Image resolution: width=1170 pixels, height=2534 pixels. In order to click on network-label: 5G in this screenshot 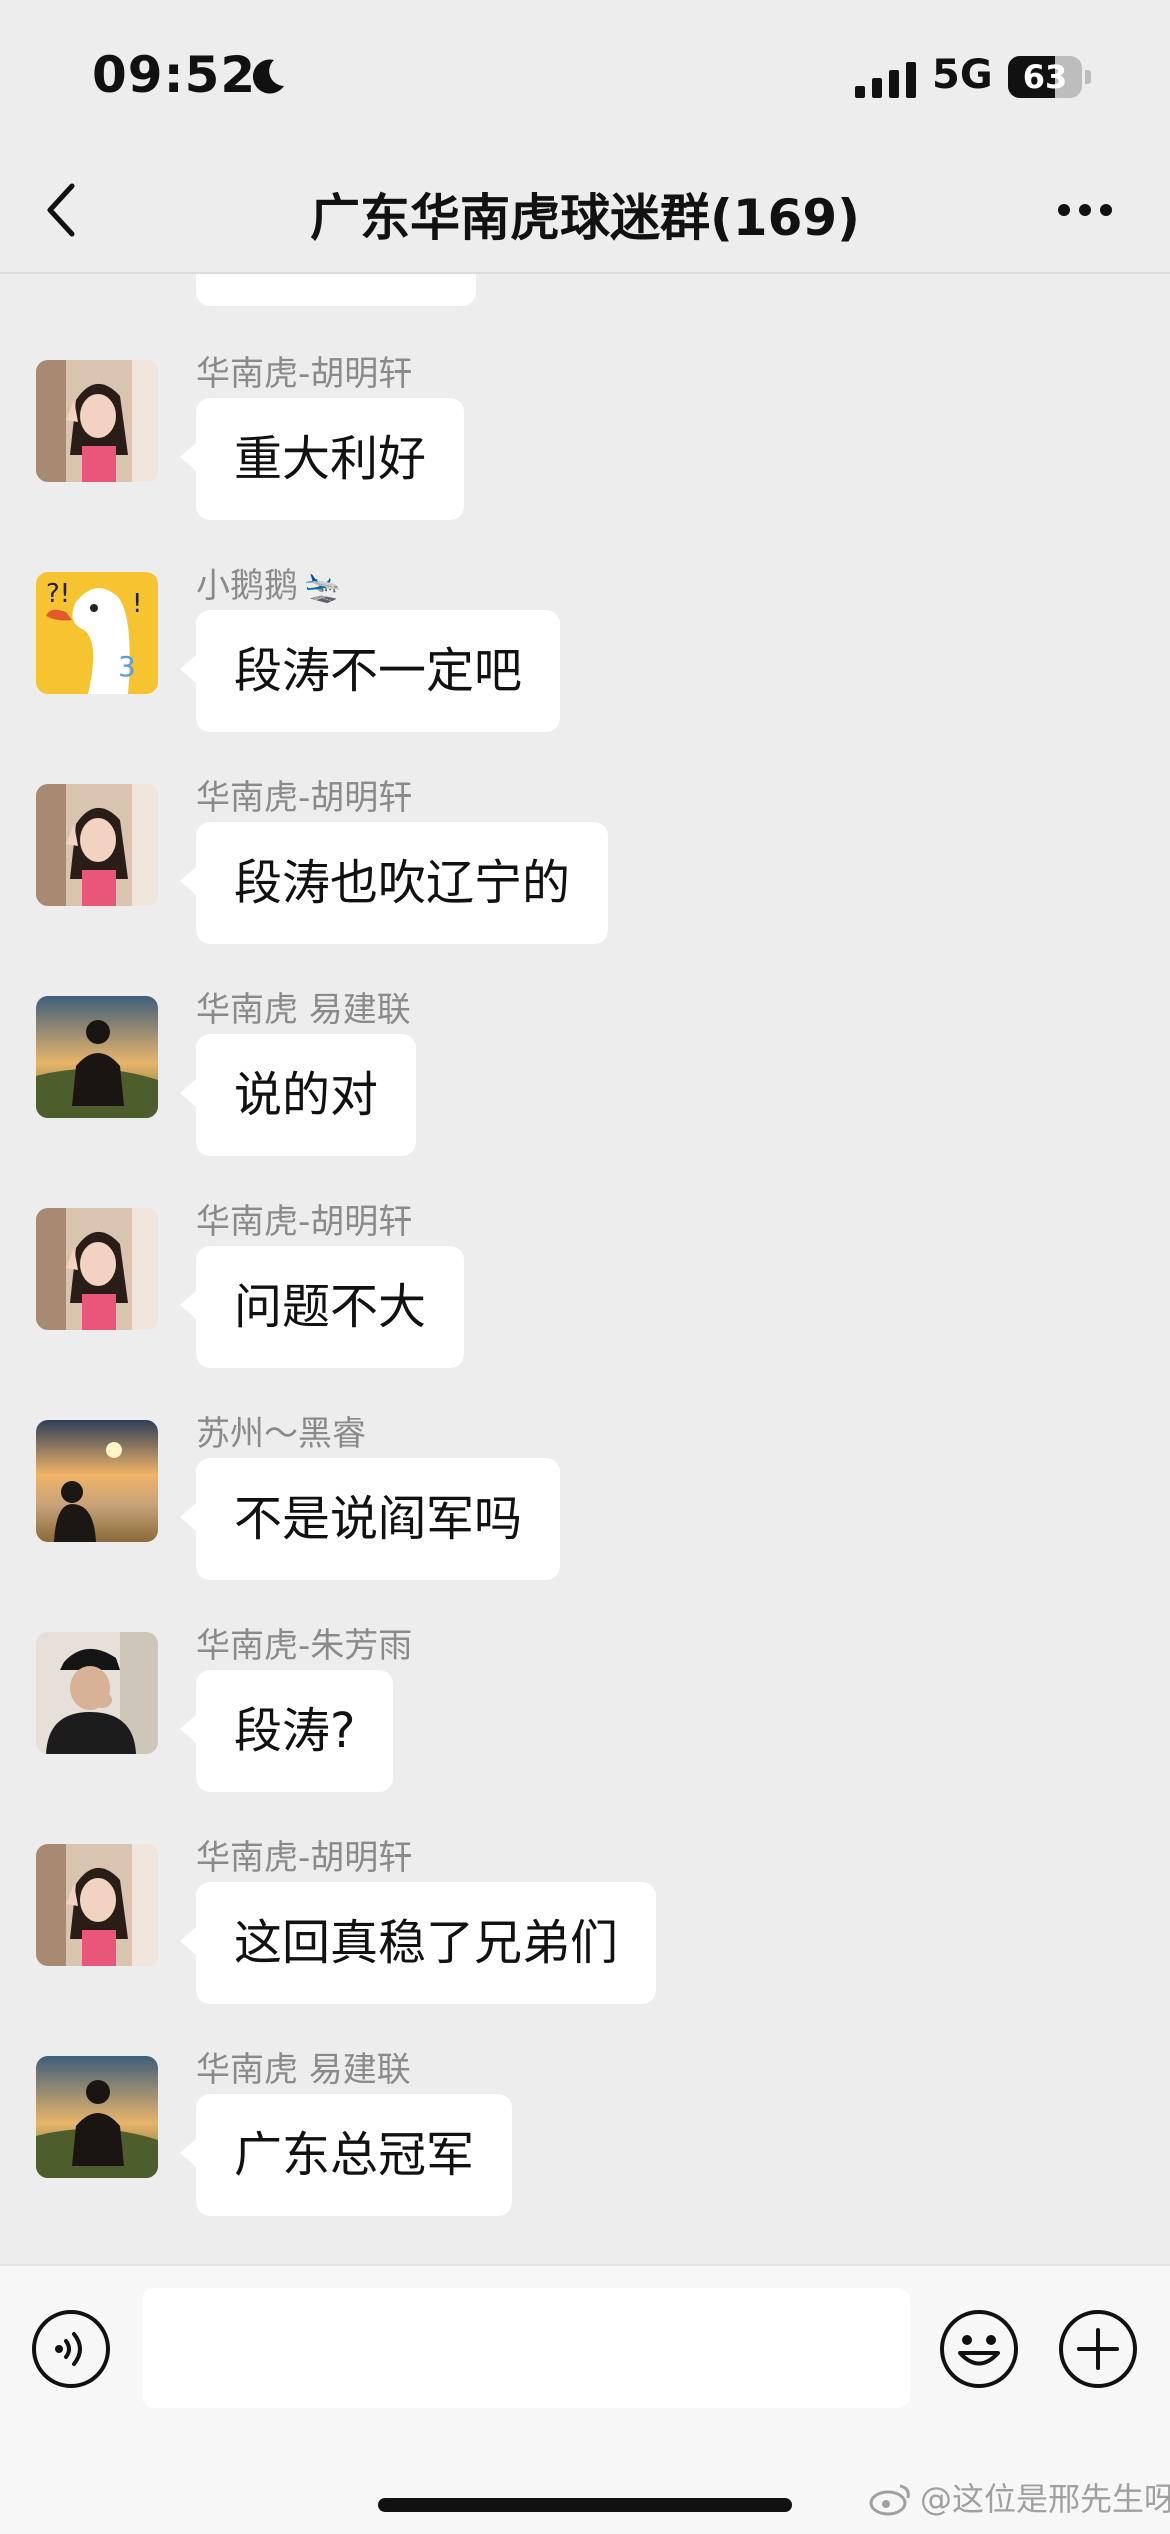, I will do `click(962, 75)`.